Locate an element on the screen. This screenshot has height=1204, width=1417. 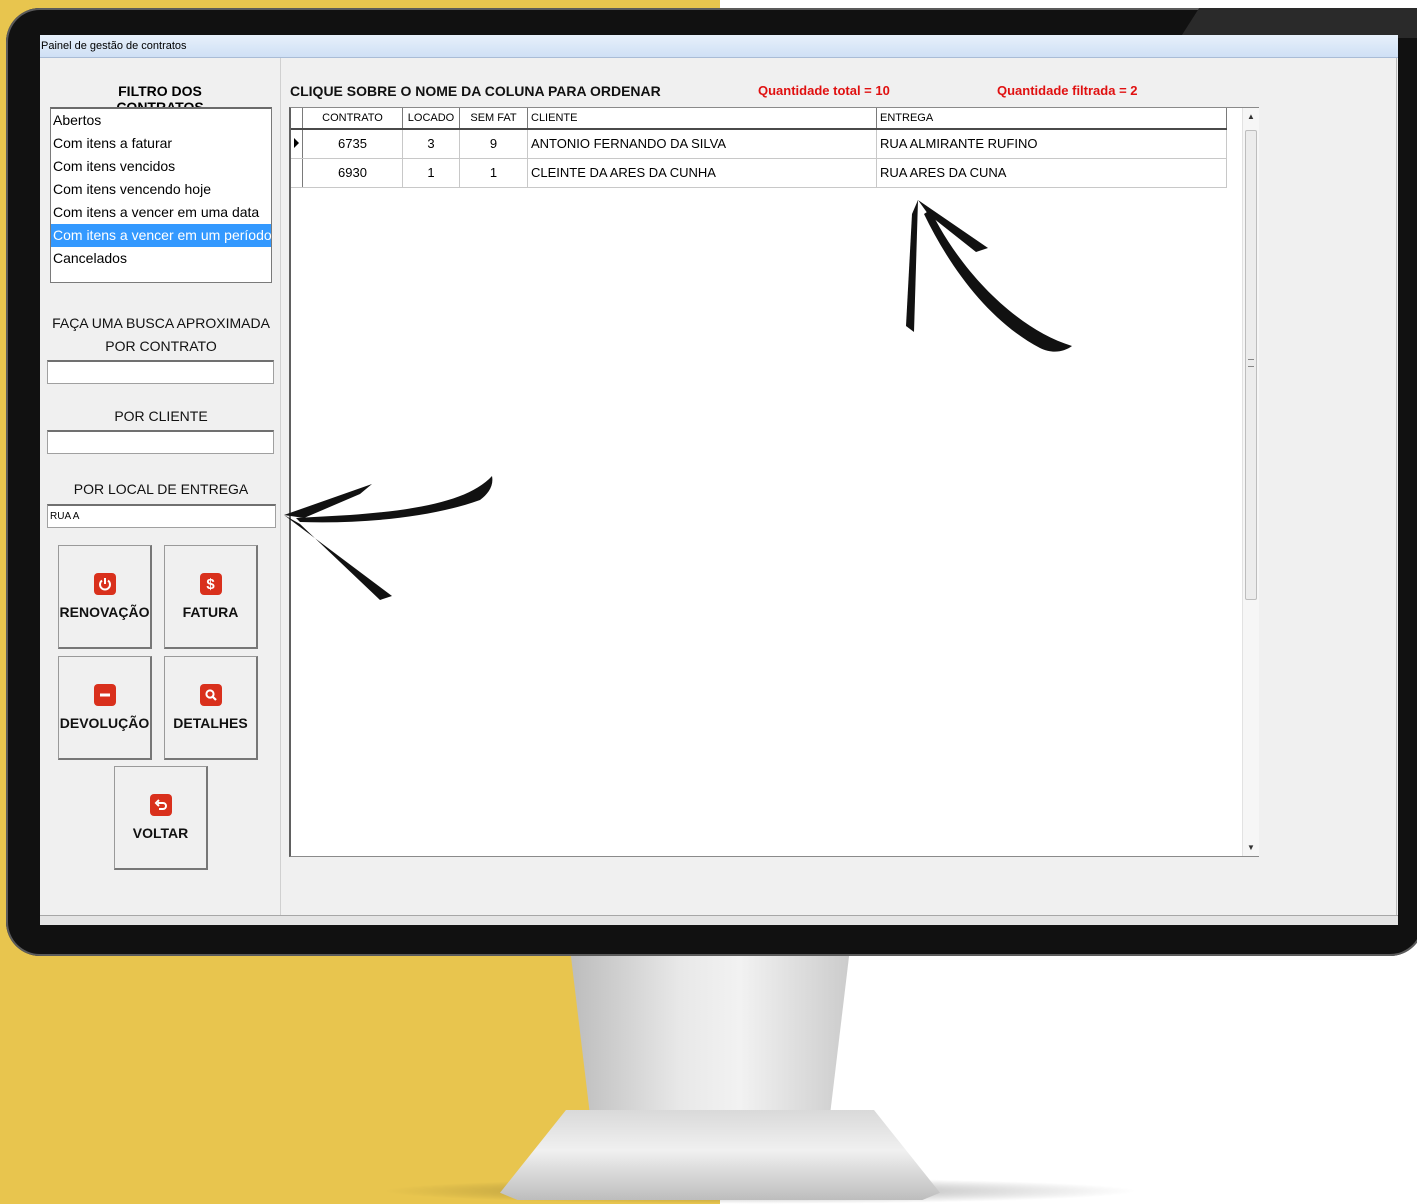
arrow-to-delivery-icon is located at coordinates (388, 538).